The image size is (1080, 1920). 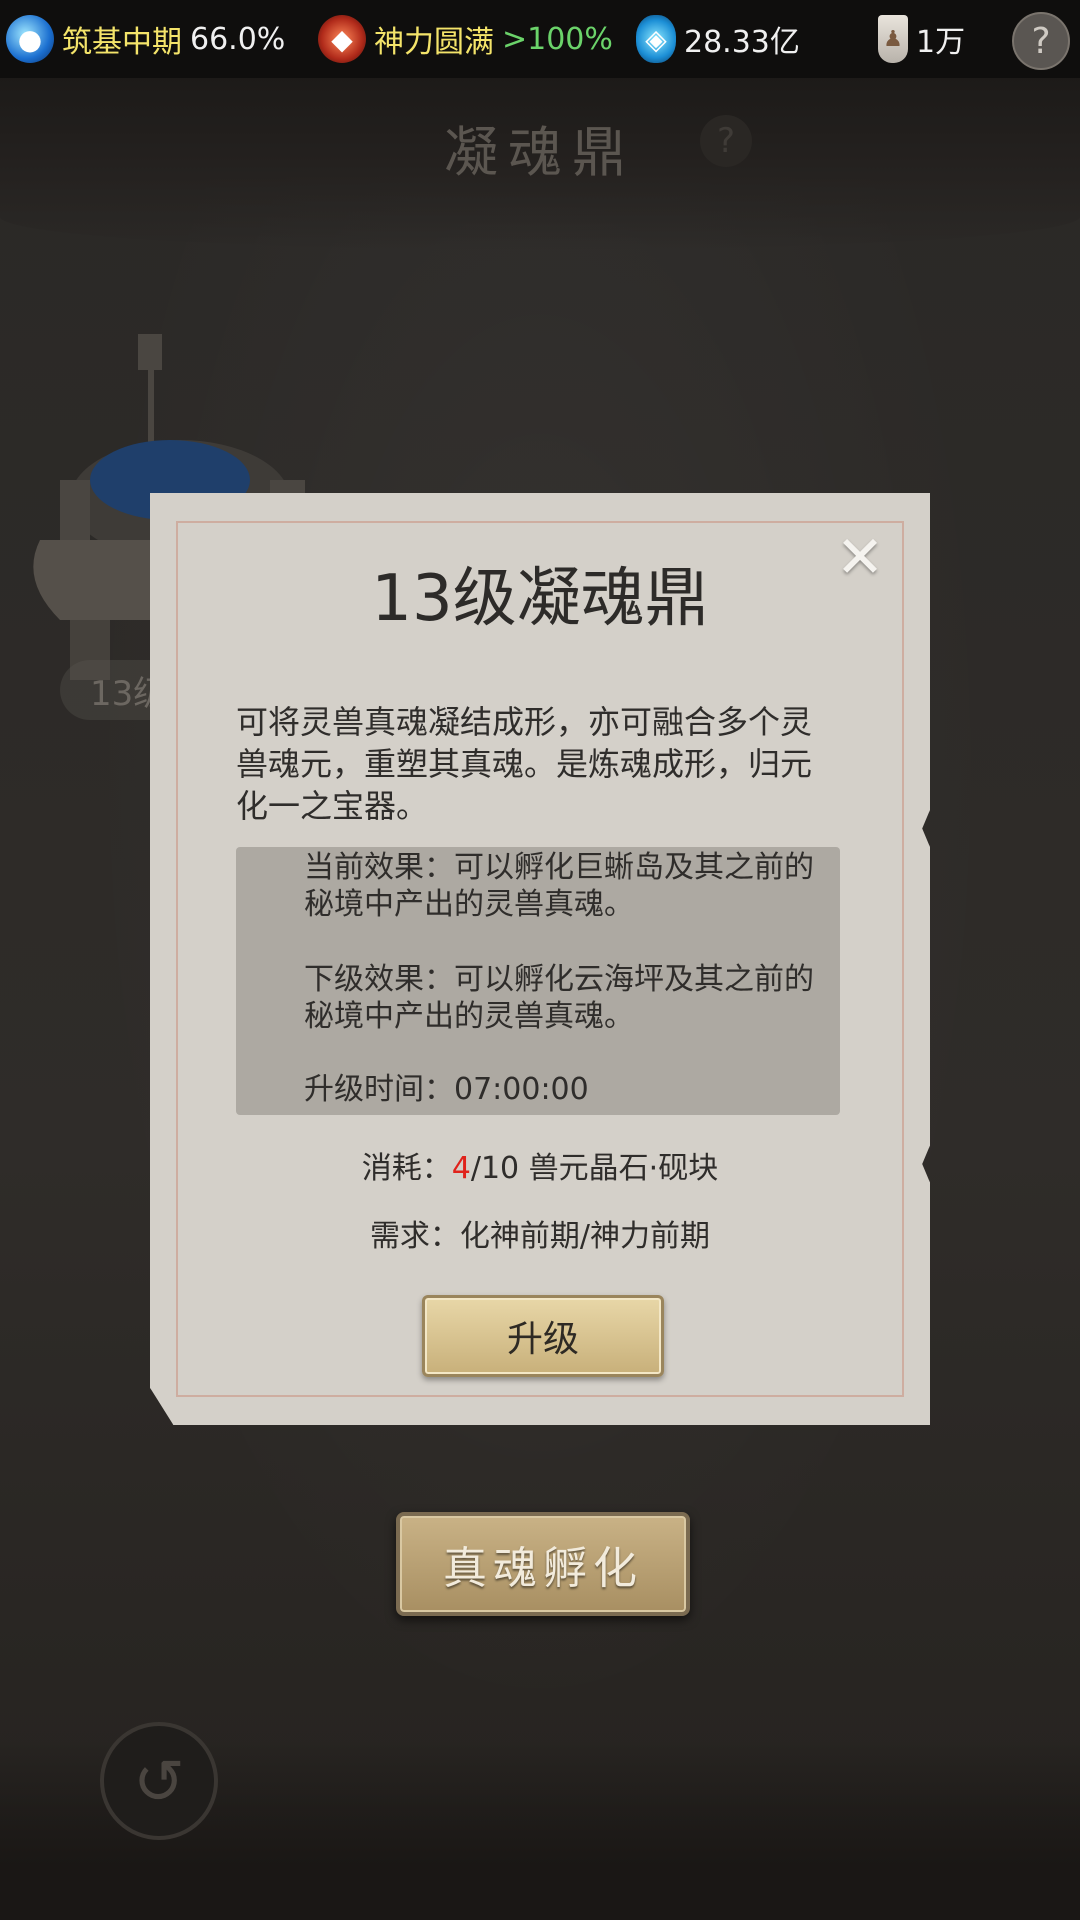 I want to click on cultivation-value: 66.0%, so click(x=238, y=39).